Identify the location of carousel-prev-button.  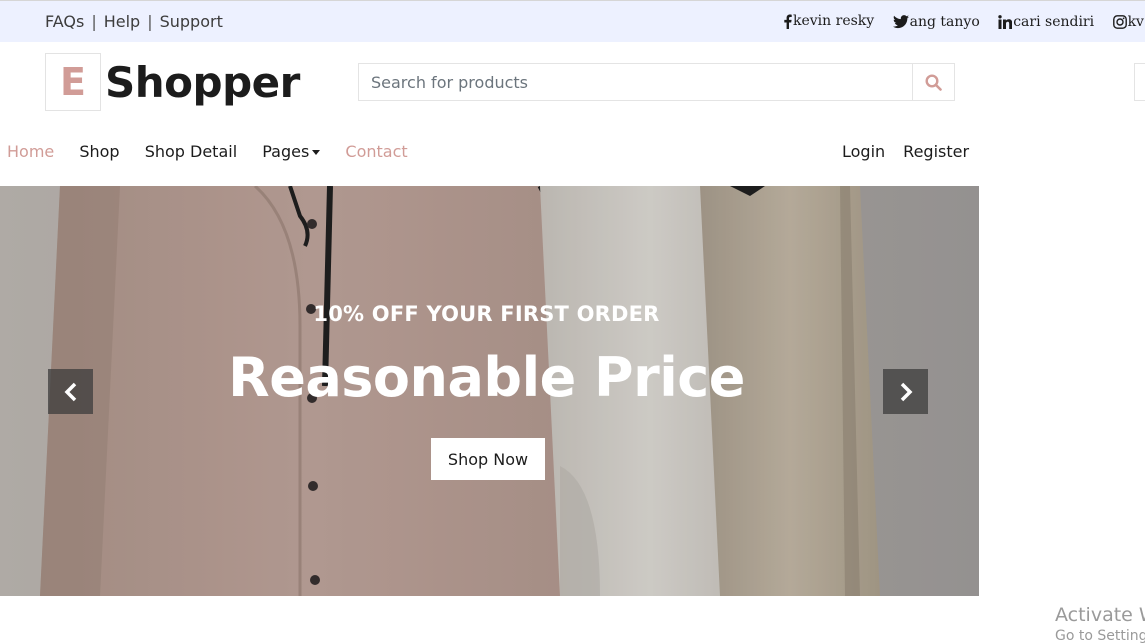
(70, 391).